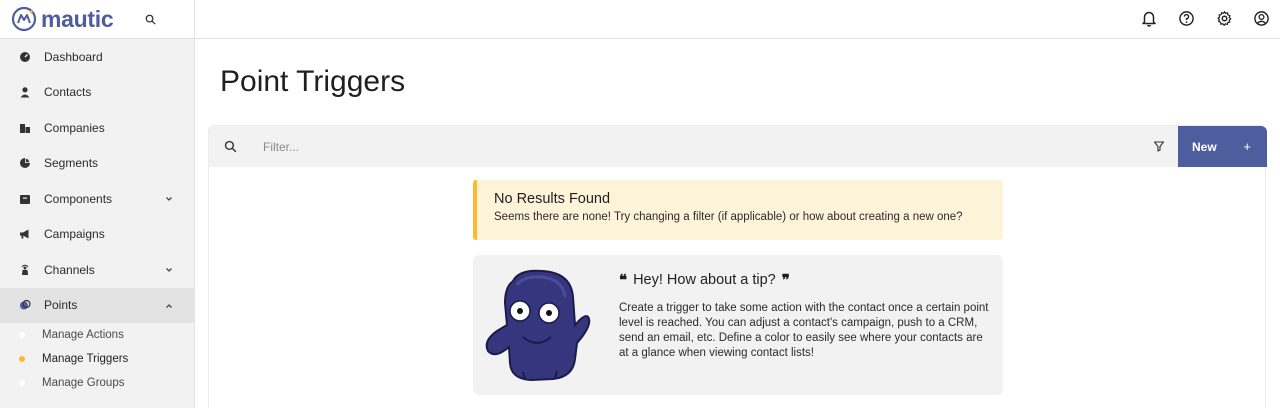  What do you see at coordinates (69, 269) in the screenshot?
I see `sidebar-item-label: Channels` at bounding box center [69, 269].